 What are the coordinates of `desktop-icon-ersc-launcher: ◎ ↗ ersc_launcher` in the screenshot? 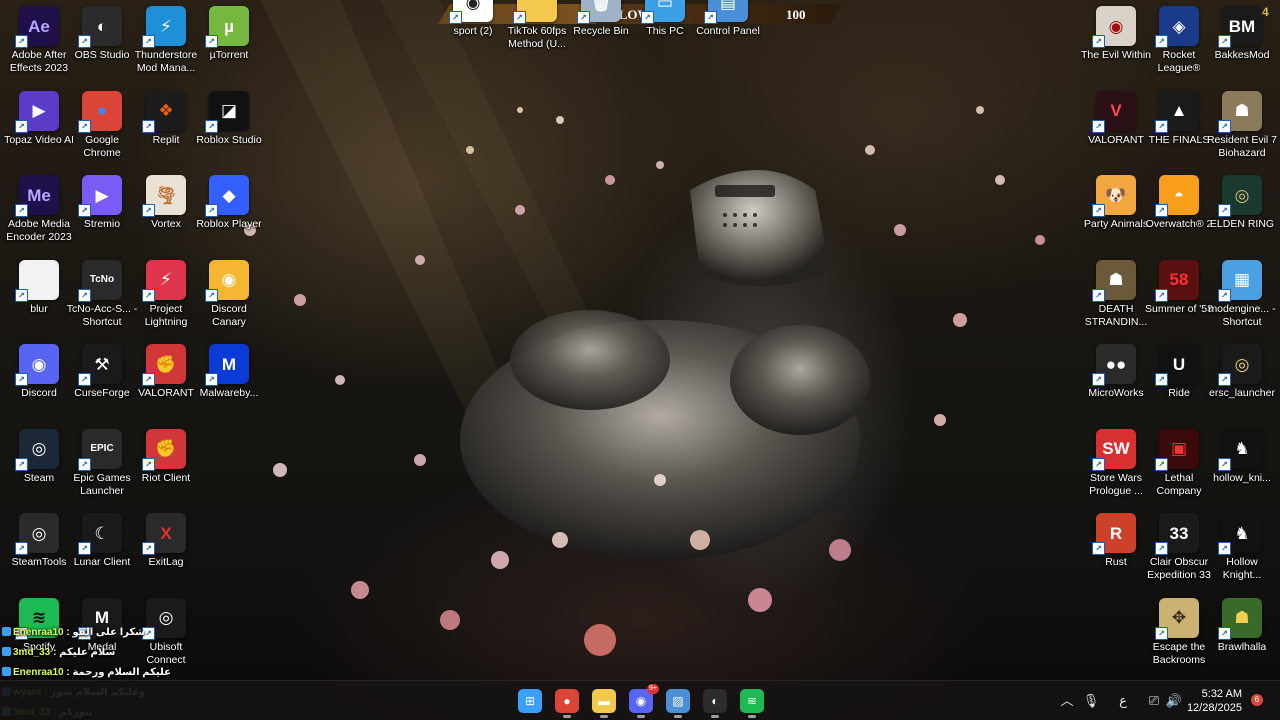 It's located at (1242, 381).